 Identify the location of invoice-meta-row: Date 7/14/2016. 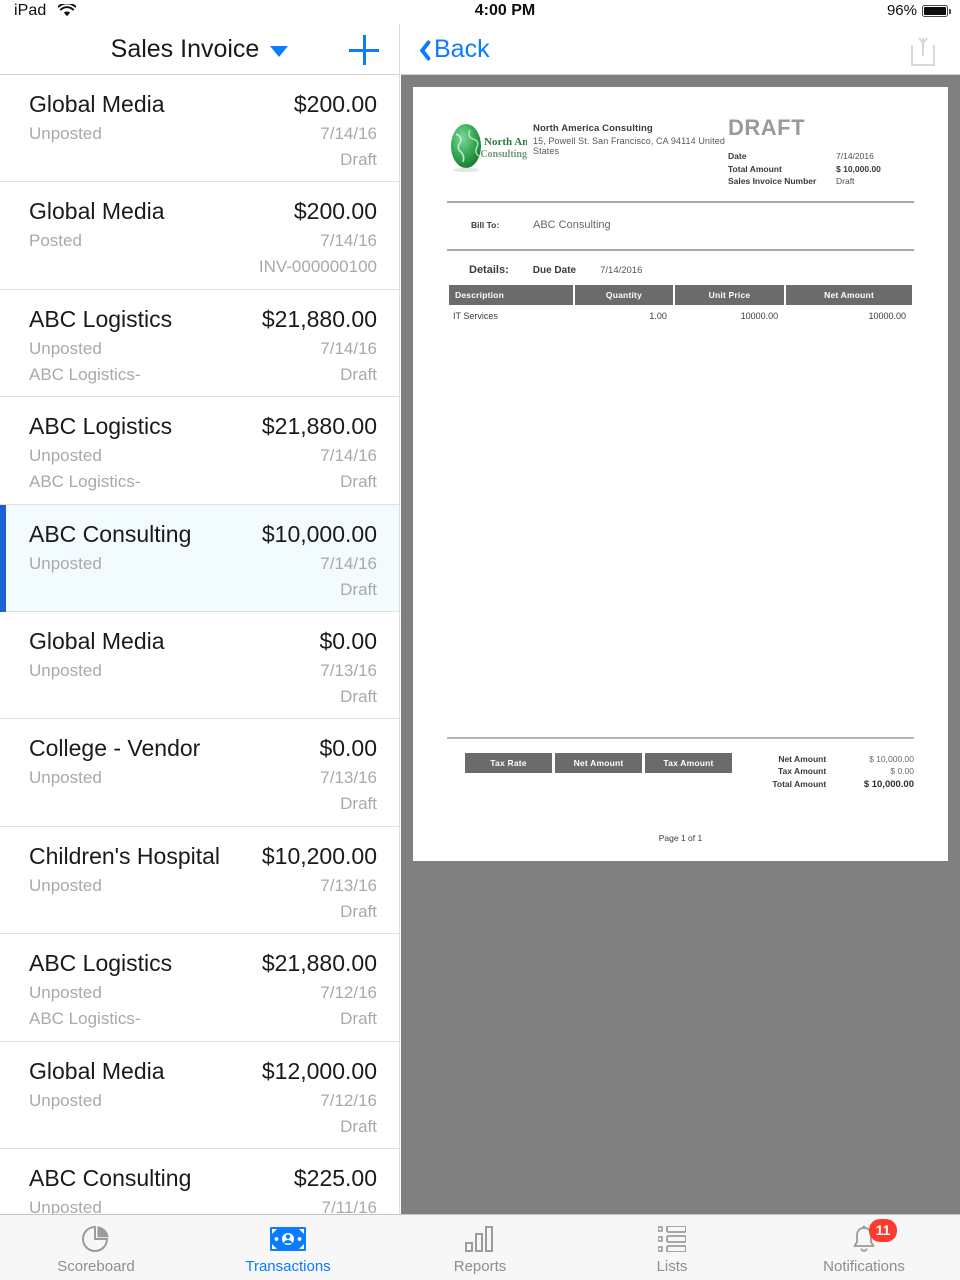
(821, 156).